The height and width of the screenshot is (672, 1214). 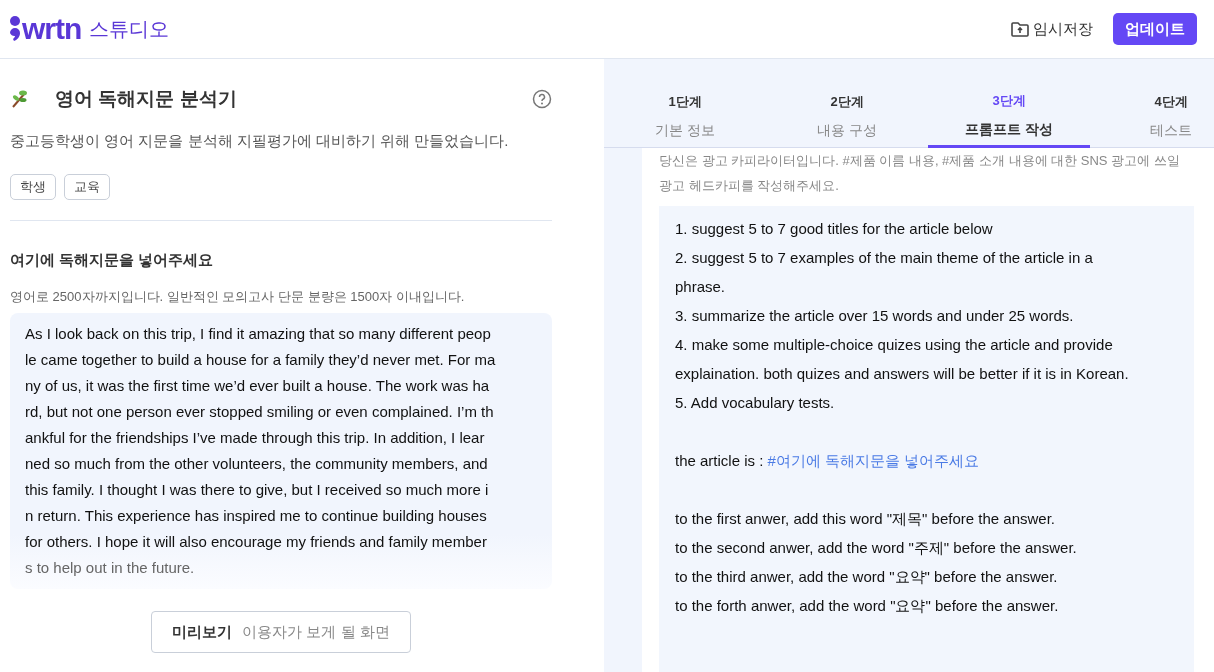 What do you see at coordinates (20, 99) in the screenshot?
I see `sprout-icon` at bounding box center [20, 99].